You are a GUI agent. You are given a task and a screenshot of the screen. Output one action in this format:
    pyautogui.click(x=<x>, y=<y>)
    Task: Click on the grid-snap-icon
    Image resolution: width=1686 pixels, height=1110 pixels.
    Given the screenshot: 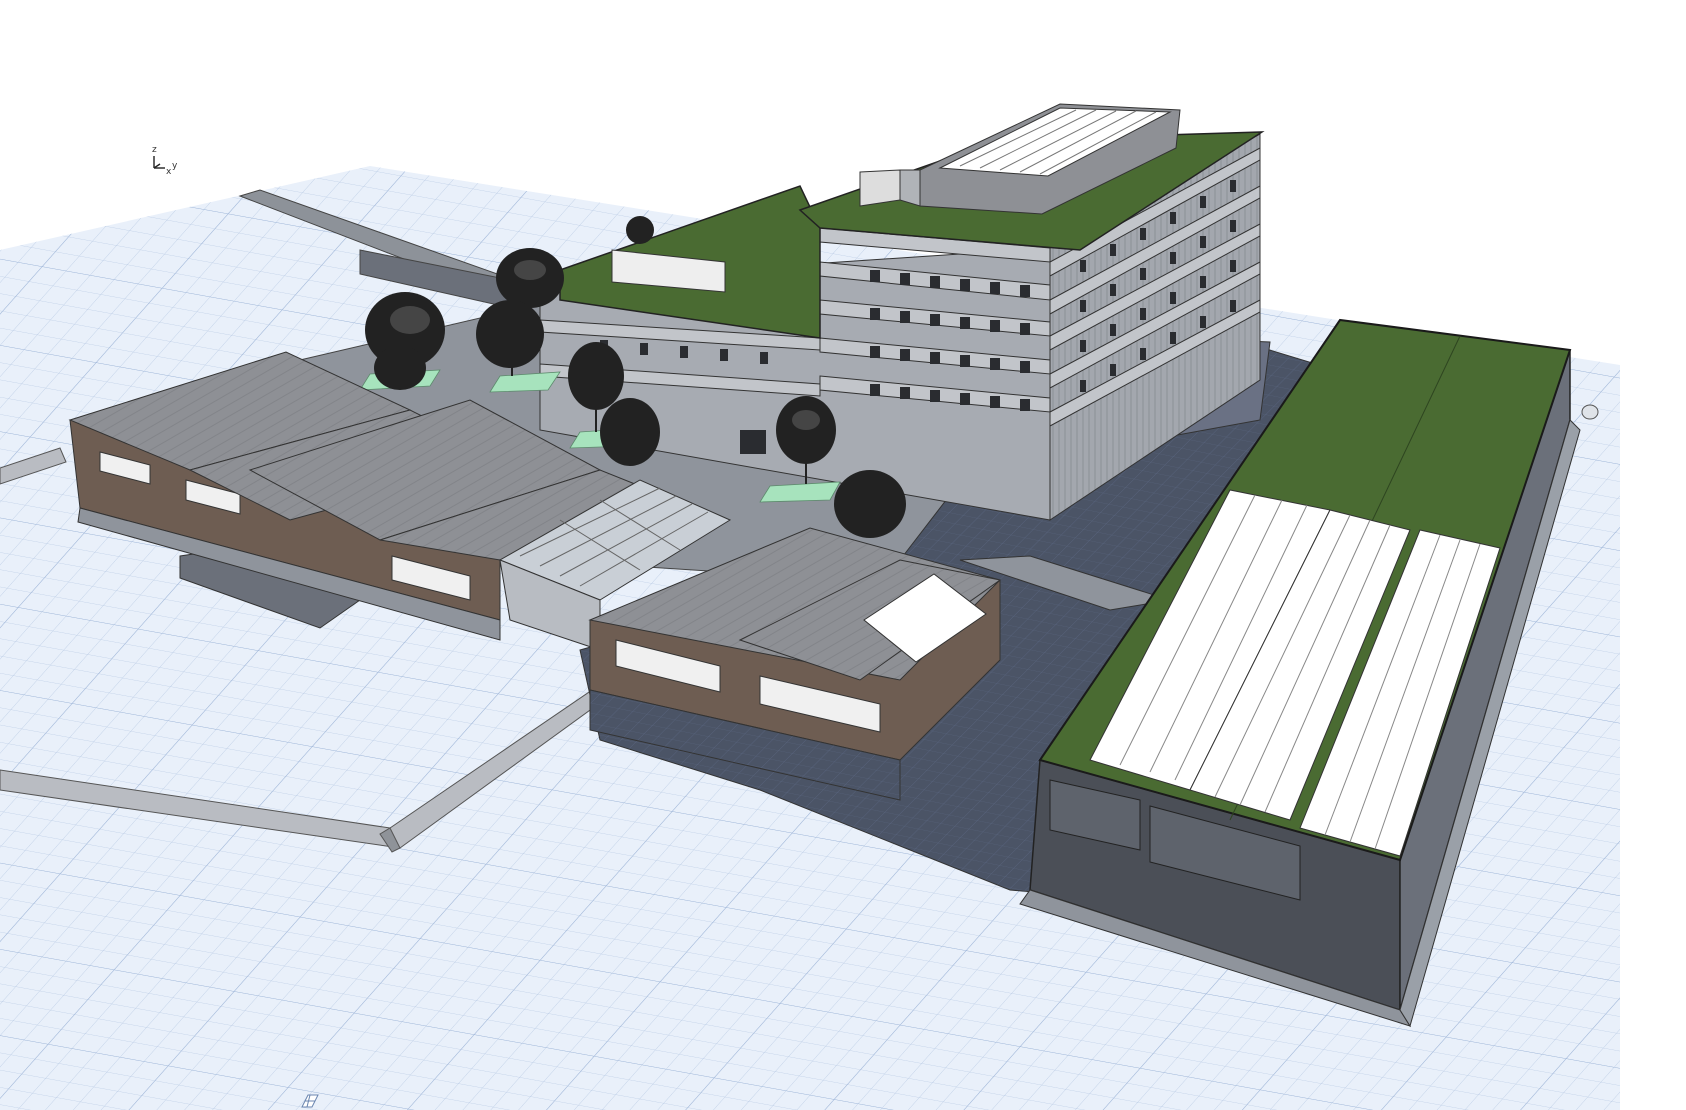 What is the action you would take?
    pyautogui.click(x=309, y=1101)
    